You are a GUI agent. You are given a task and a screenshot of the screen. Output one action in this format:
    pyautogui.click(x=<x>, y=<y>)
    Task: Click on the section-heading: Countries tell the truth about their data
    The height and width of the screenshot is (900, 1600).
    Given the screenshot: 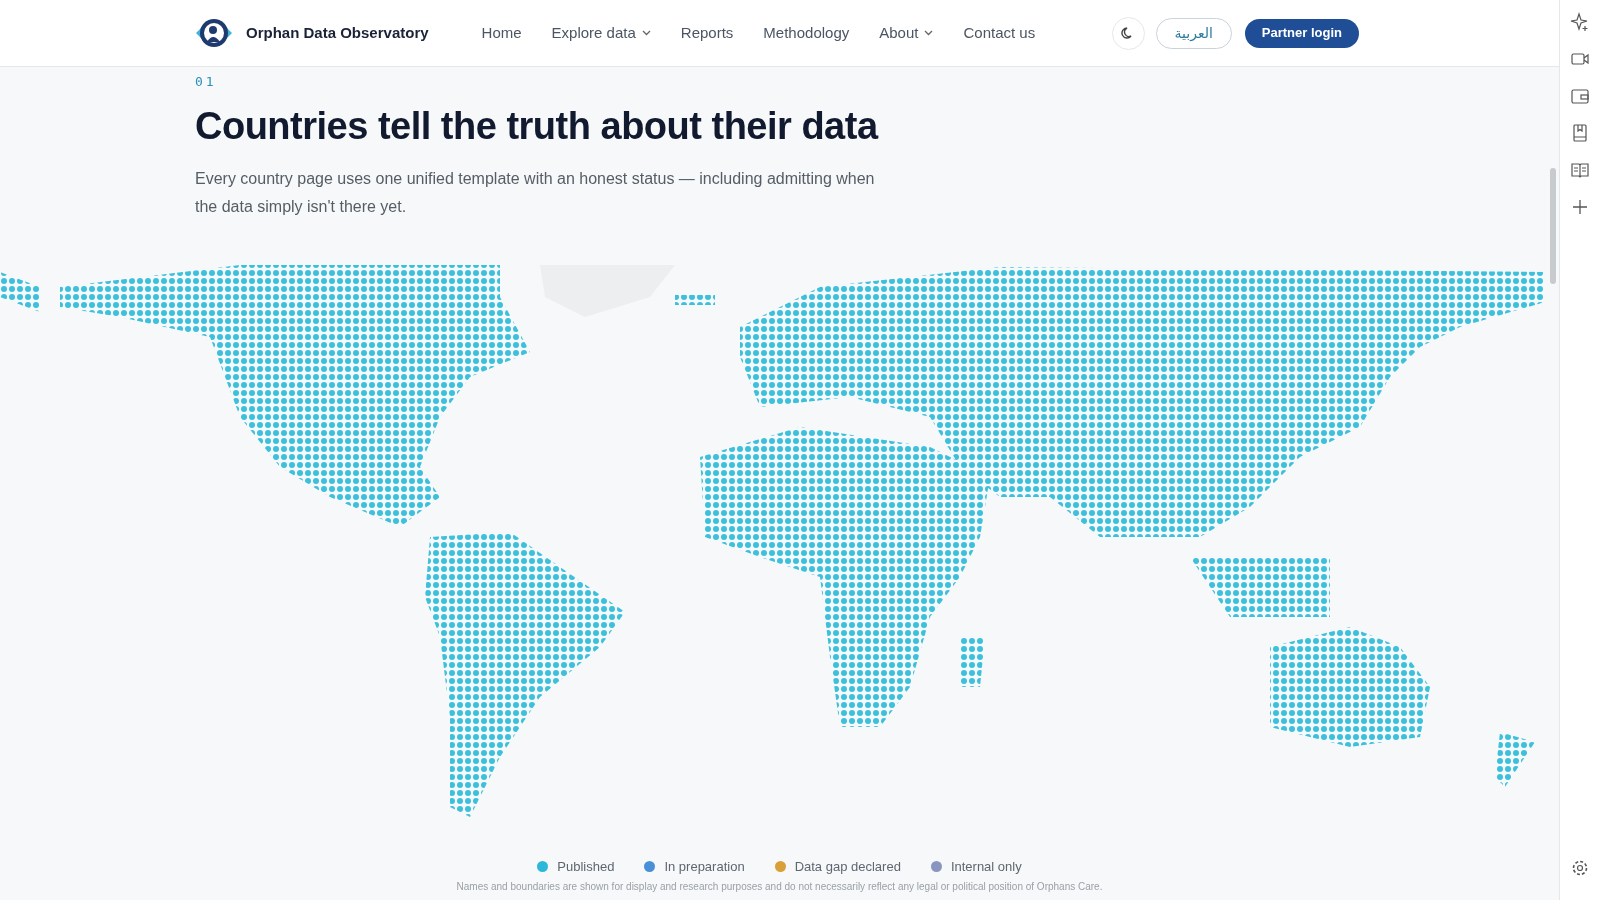 What is the action you would take?
    pyautogui.click(x=537, y=126)
    